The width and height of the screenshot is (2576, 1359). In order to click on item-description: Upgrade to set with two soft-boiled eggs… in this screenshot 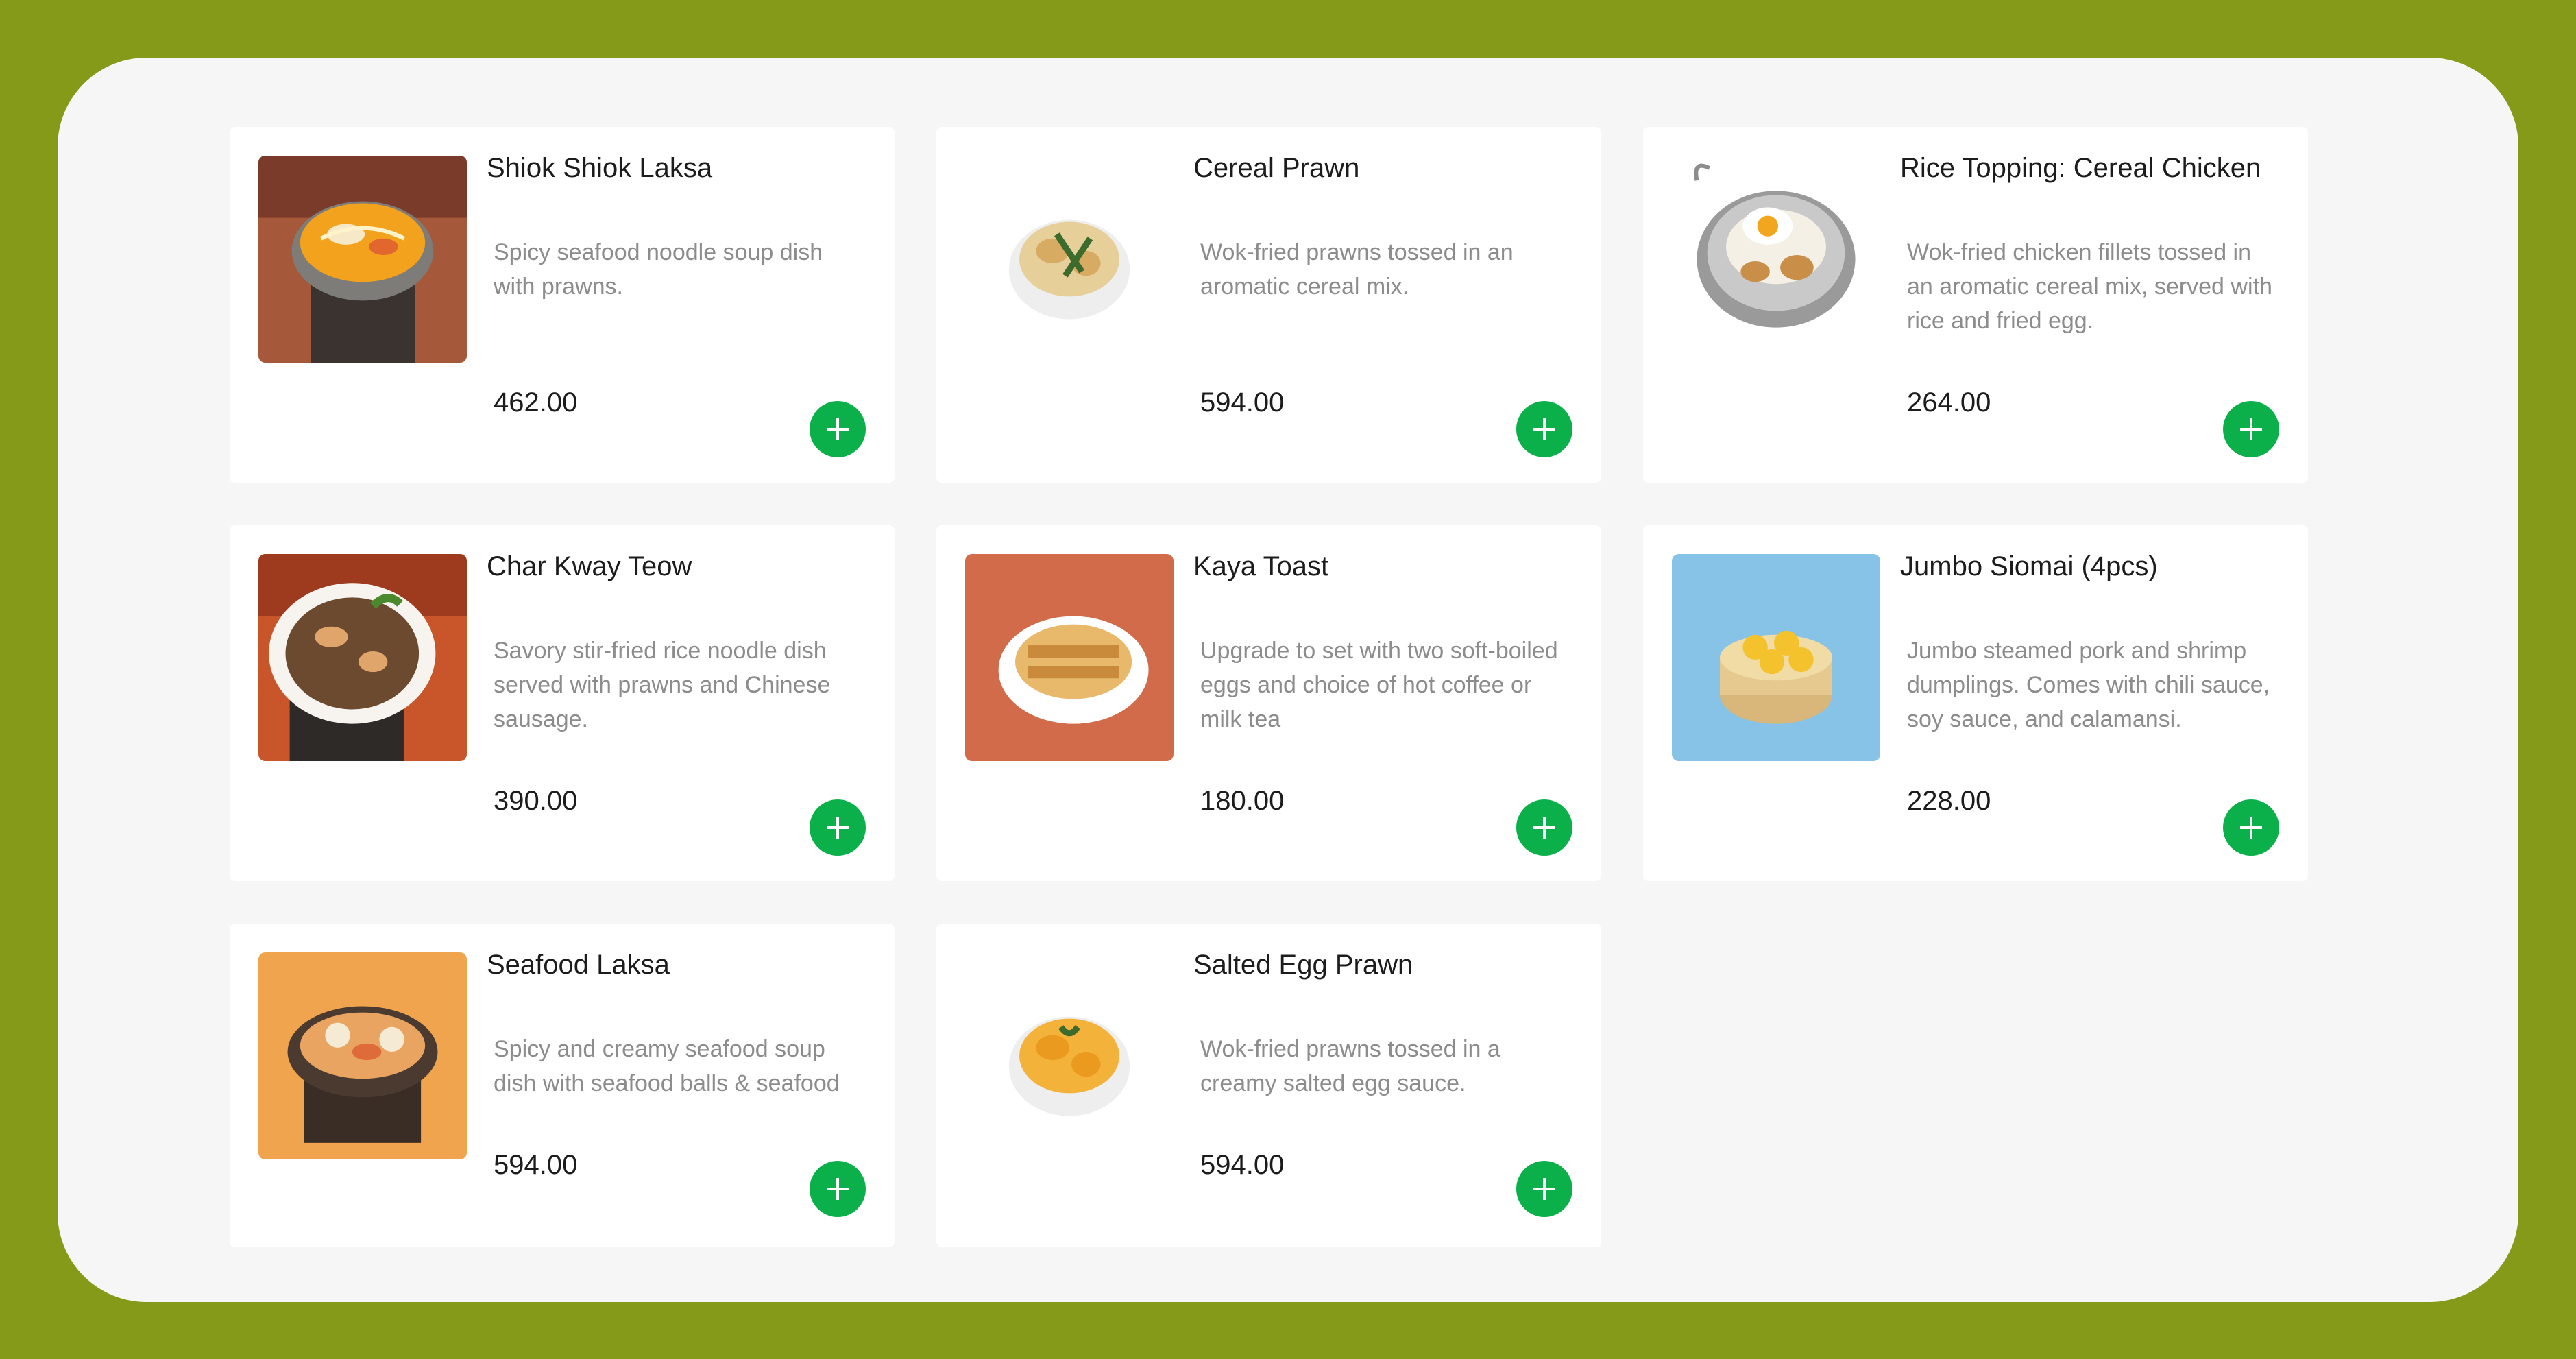, I will do `click(1379, 685)`.